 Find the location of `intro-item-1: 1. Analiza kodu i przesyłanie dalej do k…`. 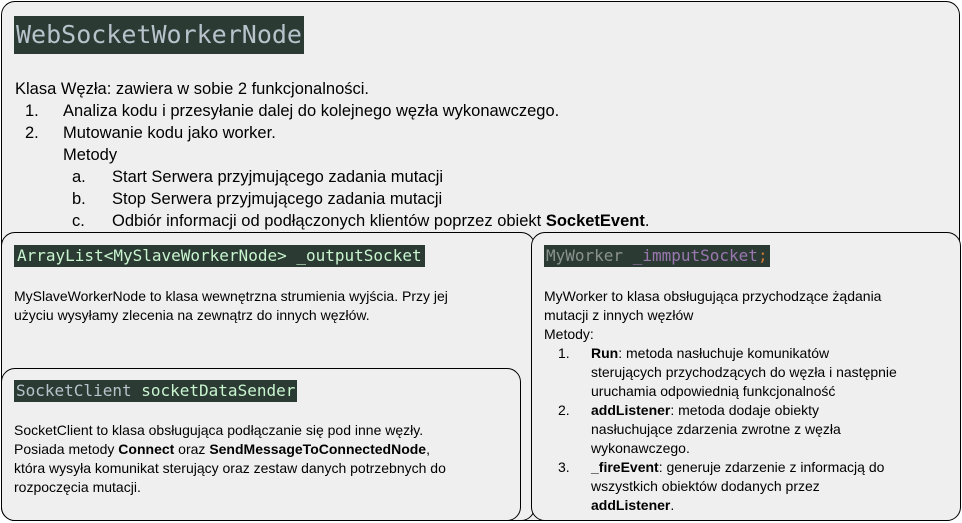

intro-item-1: 1. Analiza kodu i przesyłanie dalej do k… is located at coordinates (287, 111).